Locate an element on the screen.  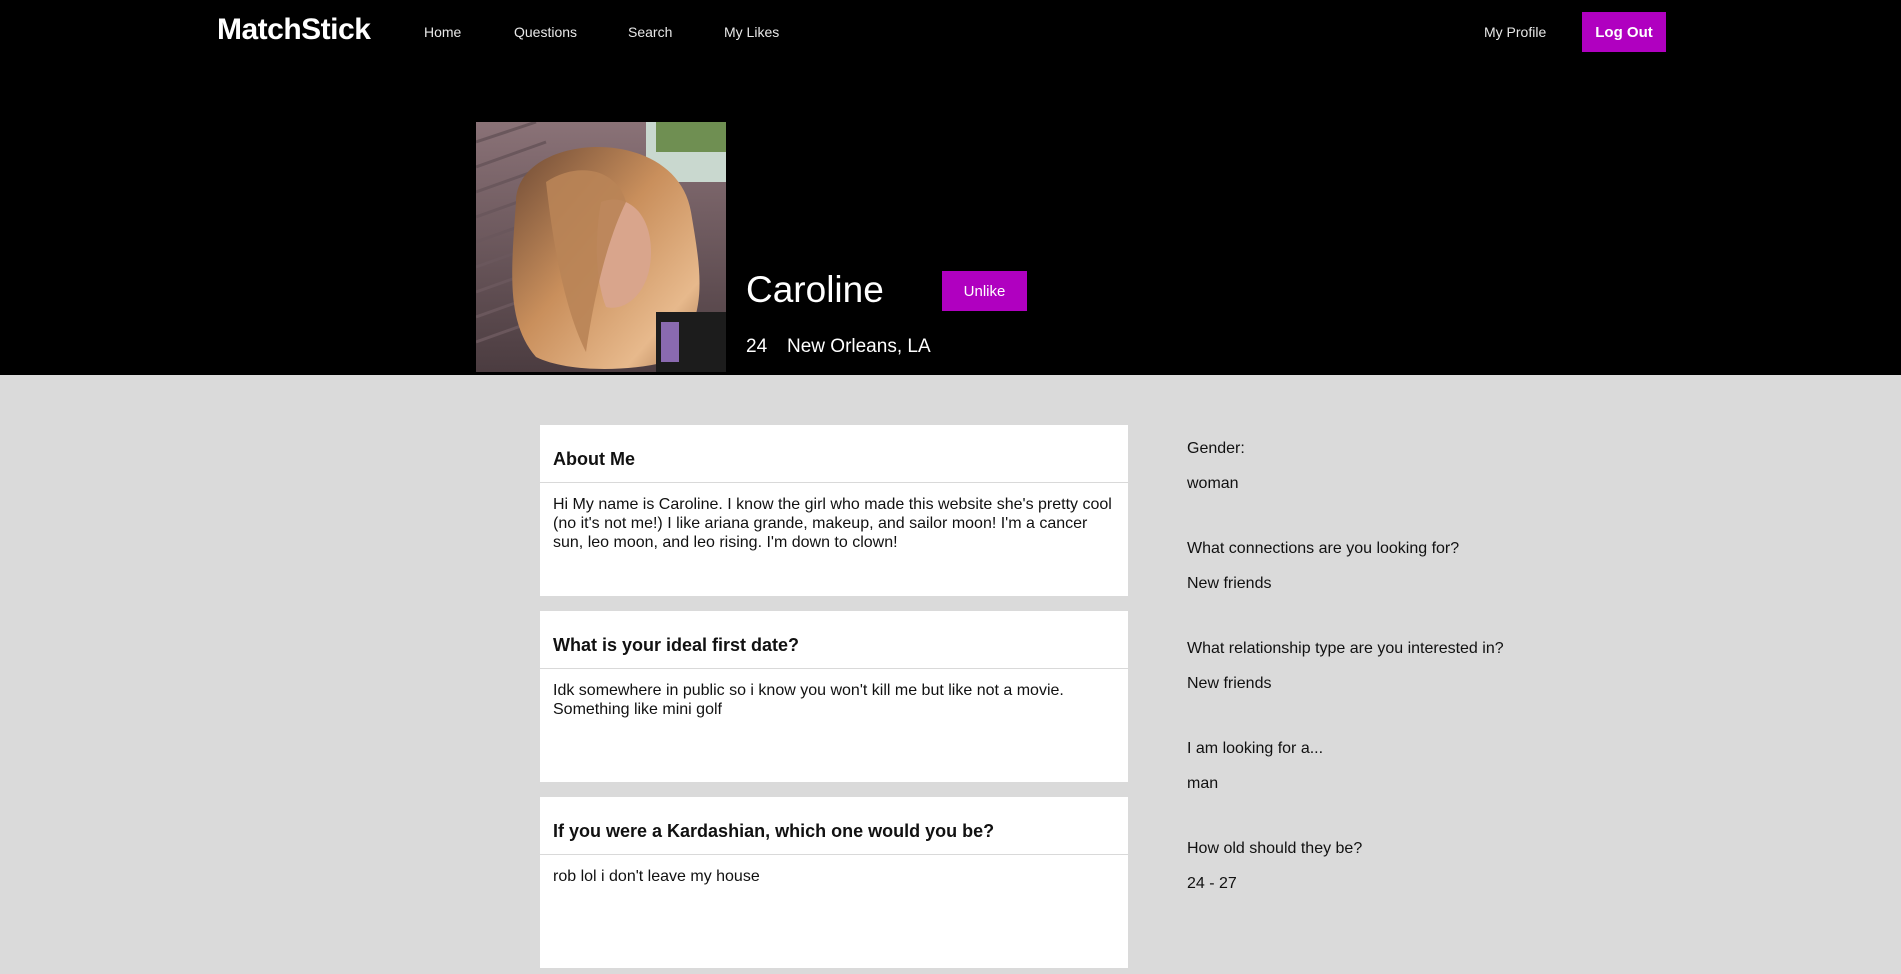
card-title: About Me is located at coordinates (594, 459).